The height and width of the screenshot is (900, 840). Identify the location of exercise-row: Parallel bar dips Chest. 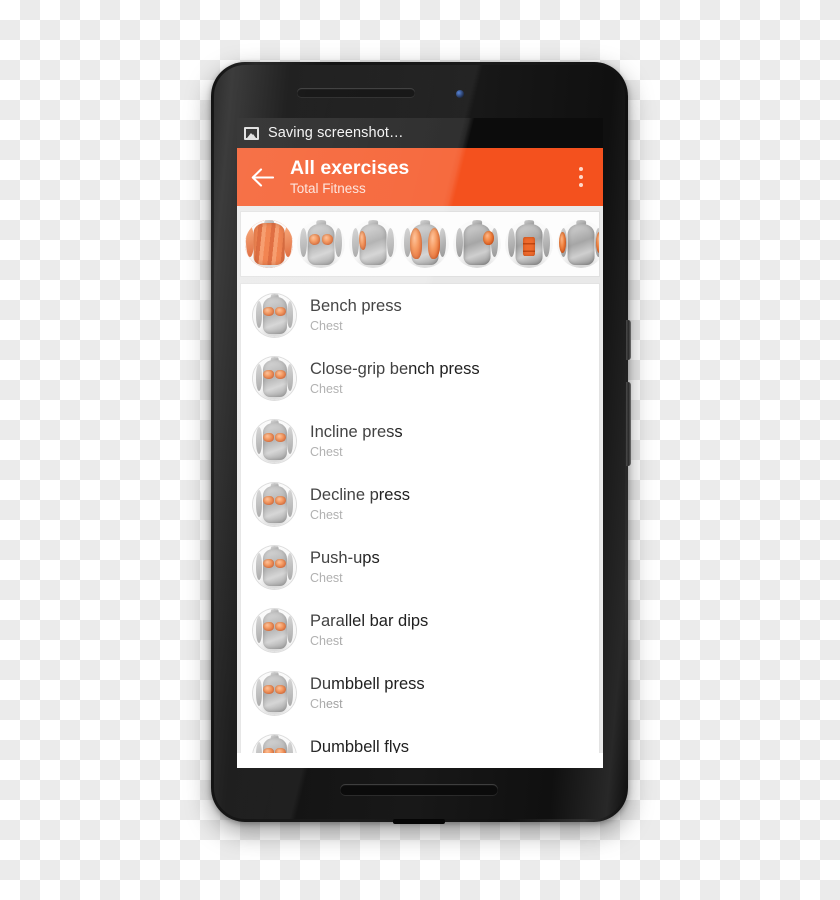
(420, 630).